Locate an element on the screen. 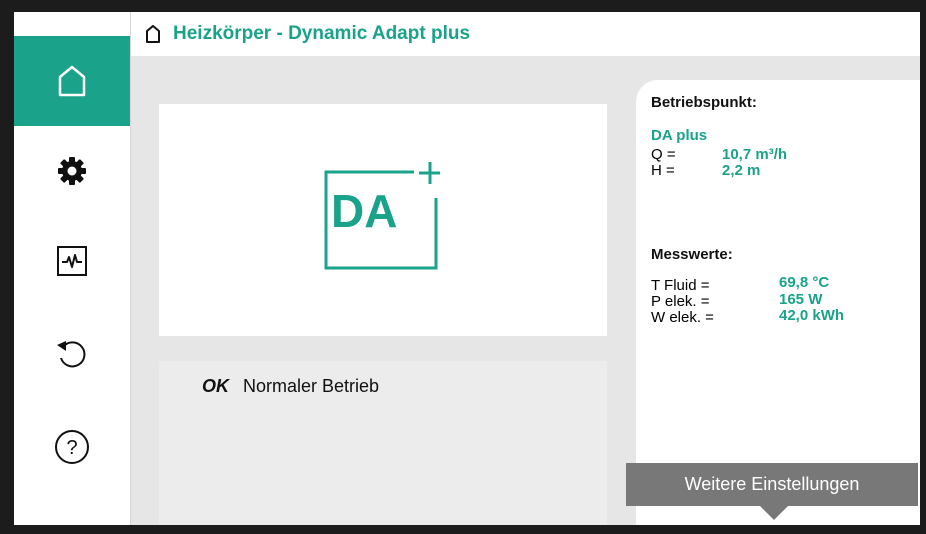 The height and width of the screenshot is (534, 926). page-title: Heizkörper - Dynamic Adapt plus is located at coordinates (322, 33).